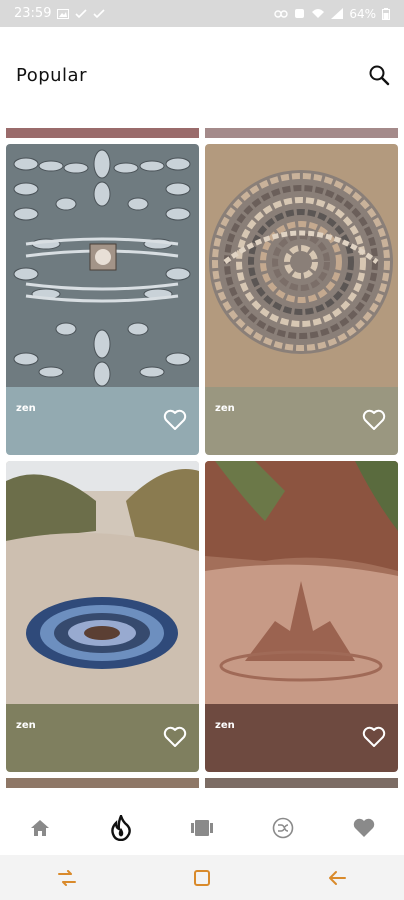  I want to click on gallery-icon, so click(201, 827).